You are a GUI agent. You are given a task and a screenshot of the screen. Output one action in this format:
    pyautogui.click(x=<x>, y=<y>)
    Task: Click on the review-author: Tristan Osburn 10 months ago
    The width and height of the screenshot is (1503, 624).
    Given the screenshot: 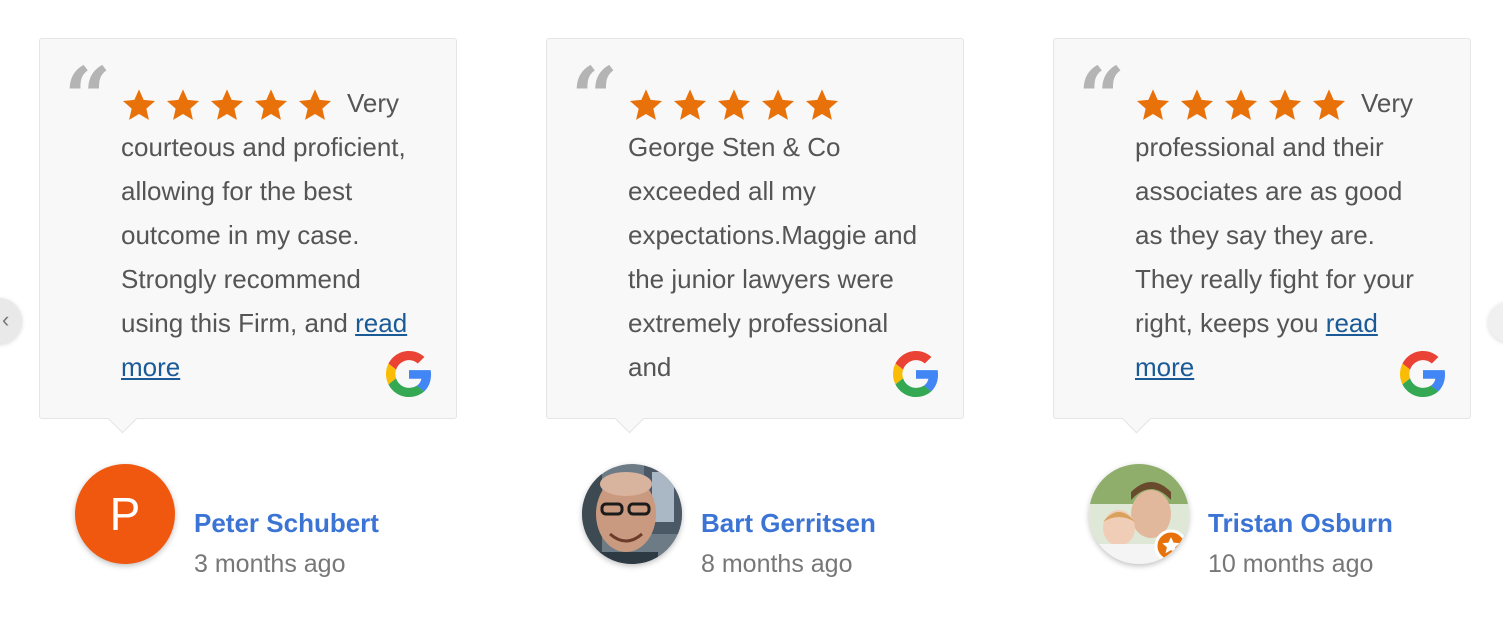 What is the action you would take?
    pyautogui.click(x=1289, y=521)
    